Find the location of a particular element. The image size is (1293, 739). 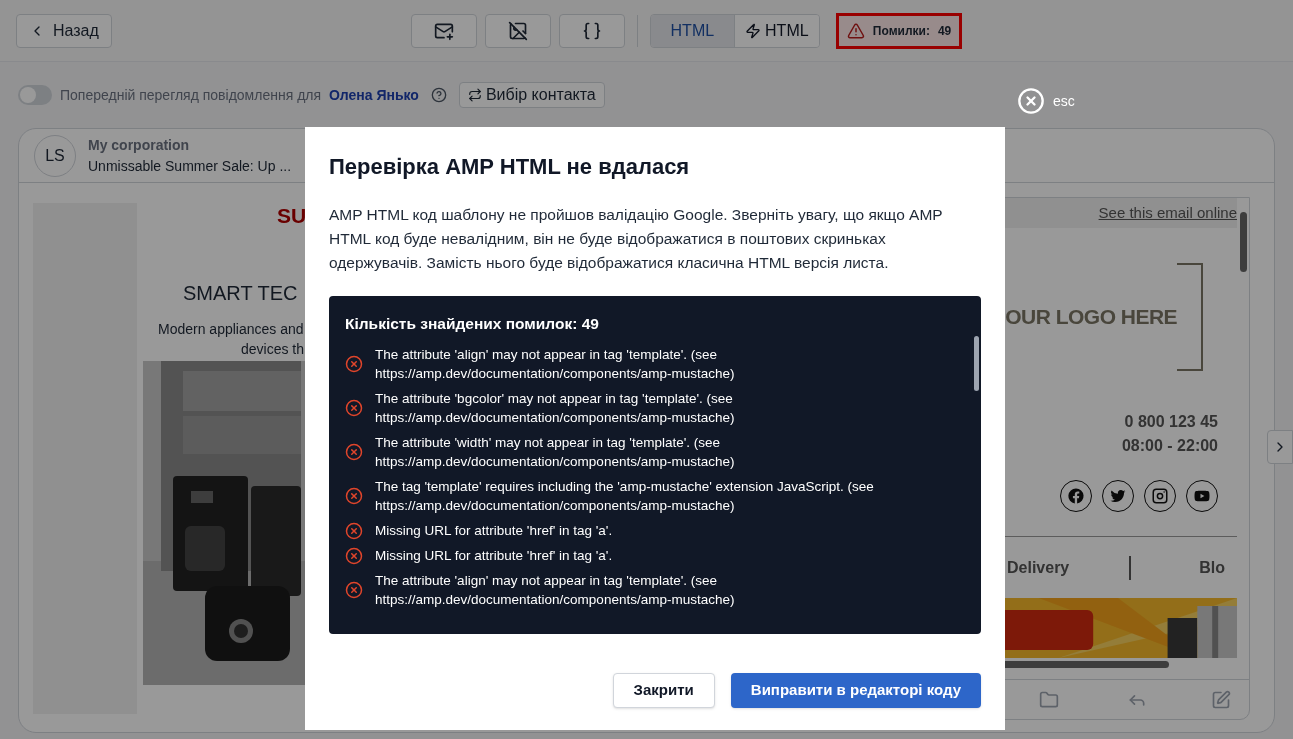

fix-in-editor-button: Виправити в редакторі коду is located at coordinates (855, 690).